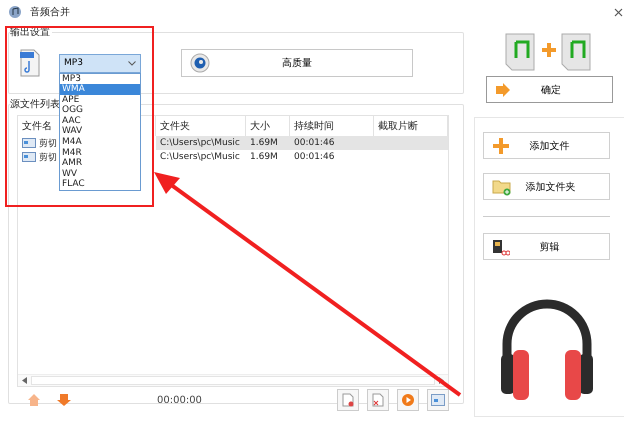  Describe the element at coordinates (24, 380) in the screenshot. I see `scroll-left-icon` at that location.